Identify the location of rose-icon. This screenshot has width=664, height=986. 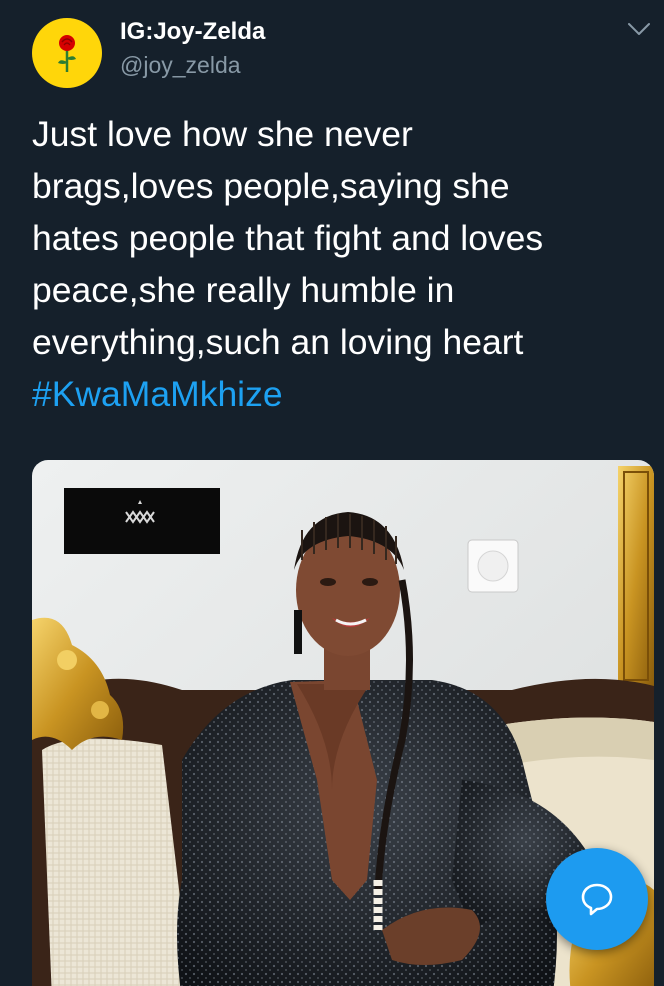
(67, 53).